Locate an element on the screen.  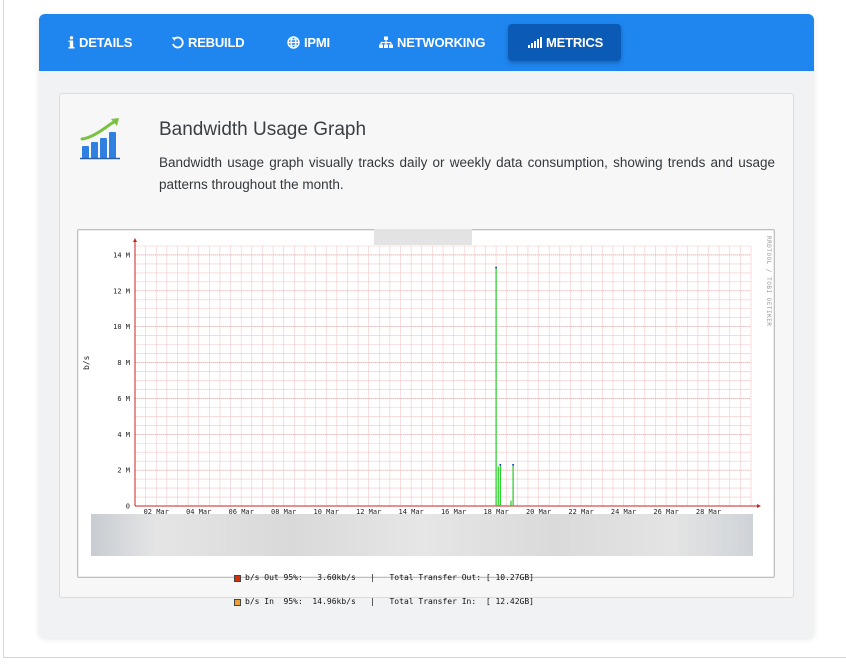
tab-details: DETAILS is located at coordinates (100, 42).